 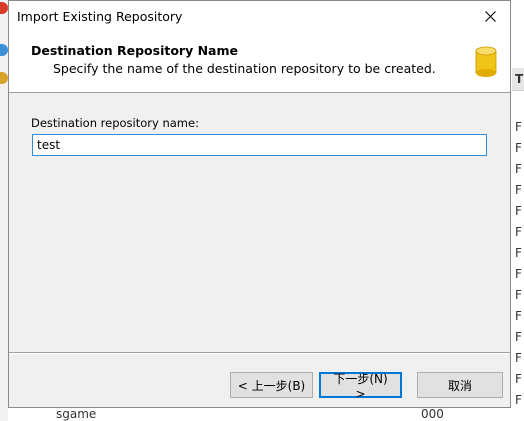 What do you see at coordinates (4, 210) in the screenshot?
I see `background-app-left-edge` at bounding box center [4, 210].